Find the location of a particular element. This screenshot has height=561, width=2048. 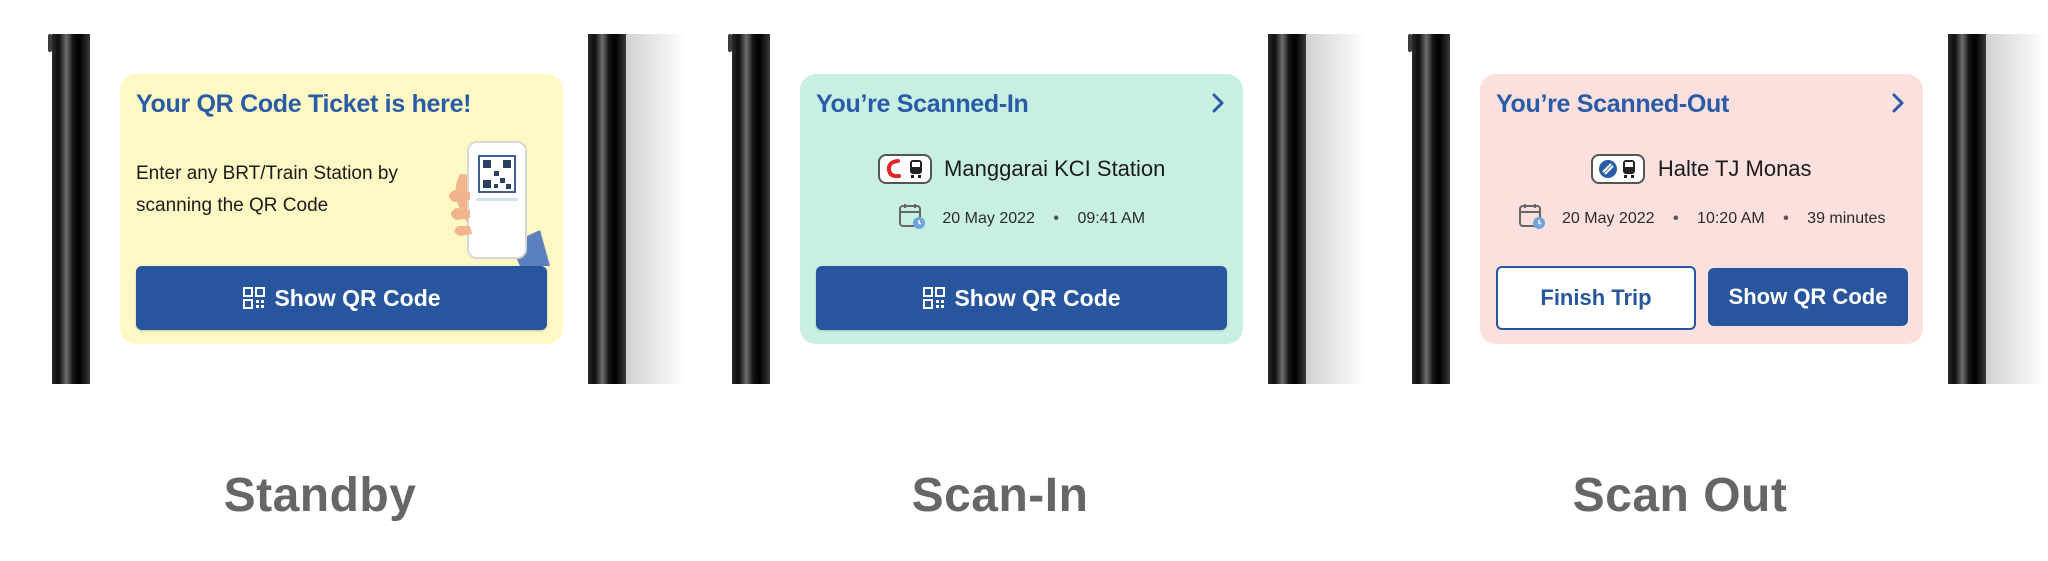

transjakarta-logo-icon is located at coordinates (1618, 169).